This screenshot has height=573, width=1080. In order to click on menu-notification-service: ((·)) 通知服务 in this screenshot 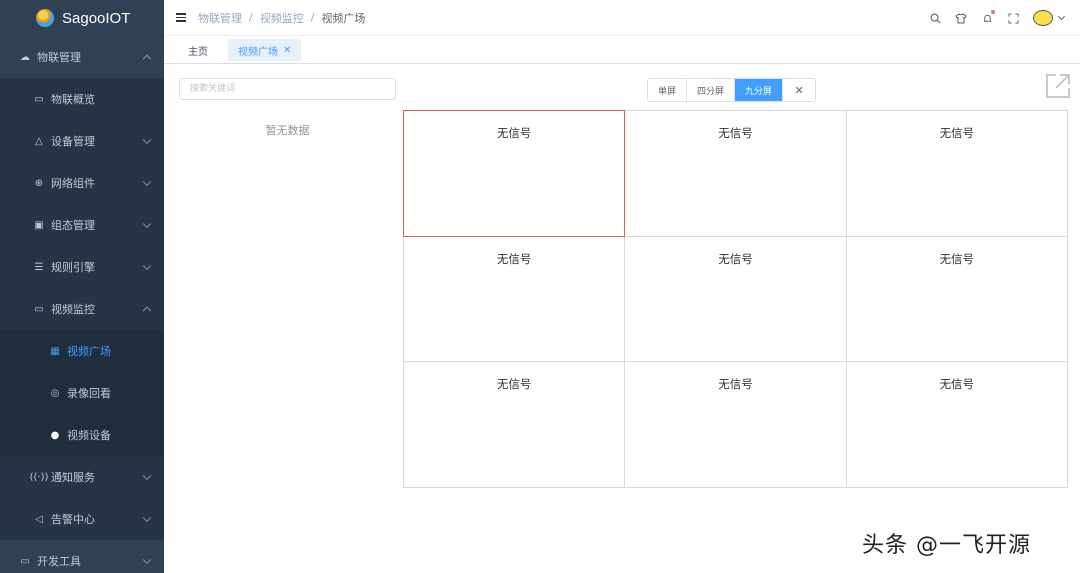, I will do `click(82, 477)`.